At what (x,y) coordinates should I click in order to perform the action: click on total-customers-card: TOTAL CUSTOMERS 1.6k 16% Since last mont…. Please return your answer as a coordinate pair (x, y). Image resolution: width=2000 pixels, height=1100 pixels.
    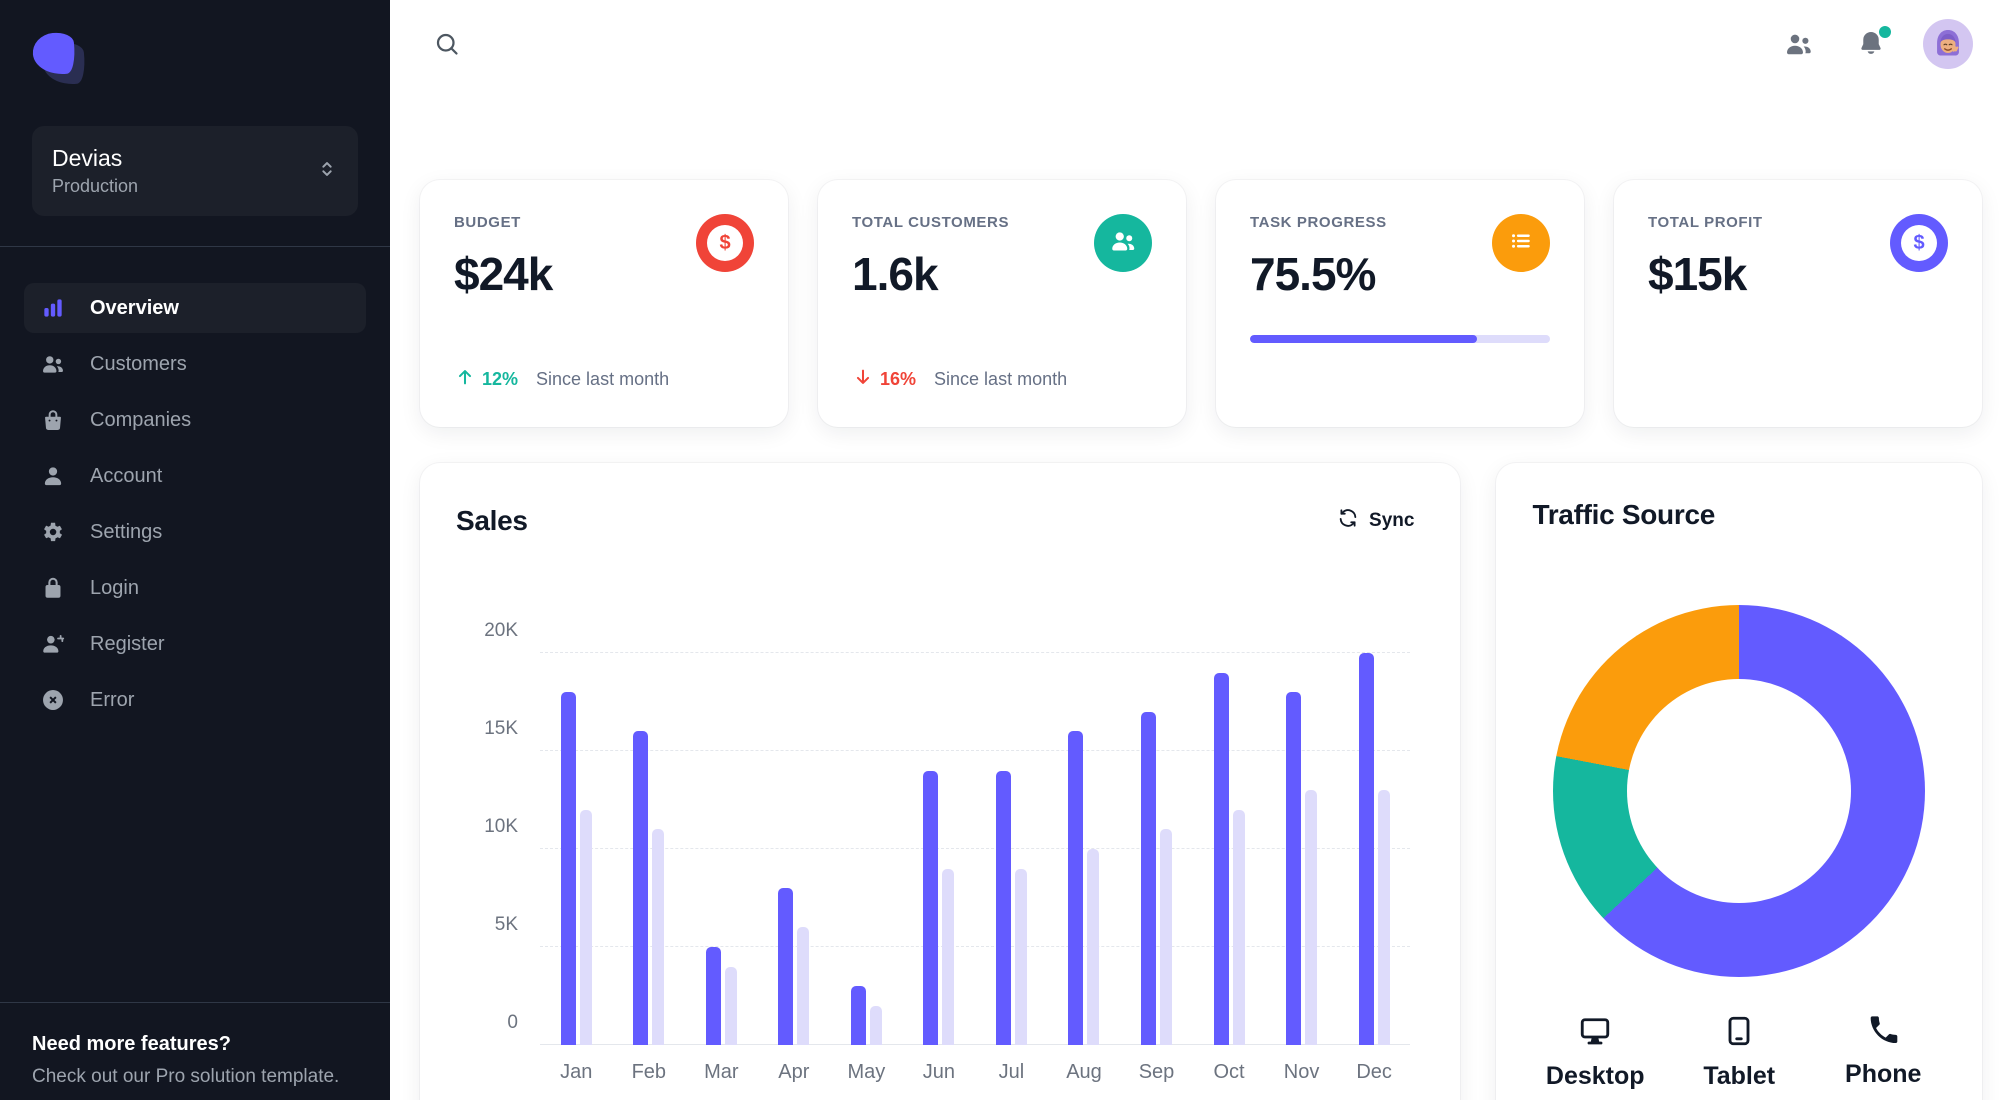
    Looking at the image, I should click on (1002, 303).